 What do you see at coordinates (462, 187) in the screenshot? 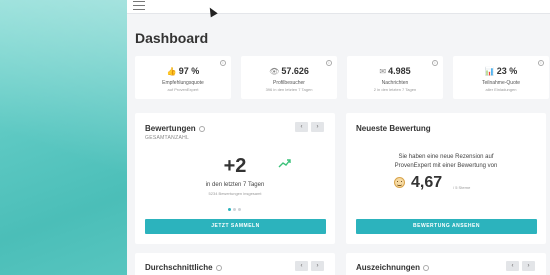
I see `score-suffix: / 5 Sterne` at bounding box center [462, 187].